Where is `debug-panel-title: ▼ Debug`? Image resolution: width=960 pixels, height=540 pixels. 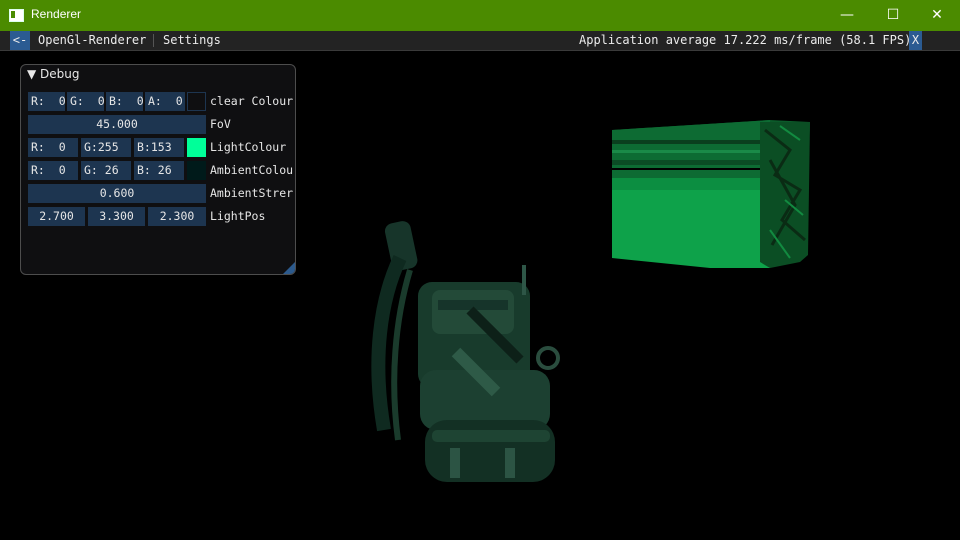 debug-panel-title: ▼ Debug is located at coordinates (53, 74).